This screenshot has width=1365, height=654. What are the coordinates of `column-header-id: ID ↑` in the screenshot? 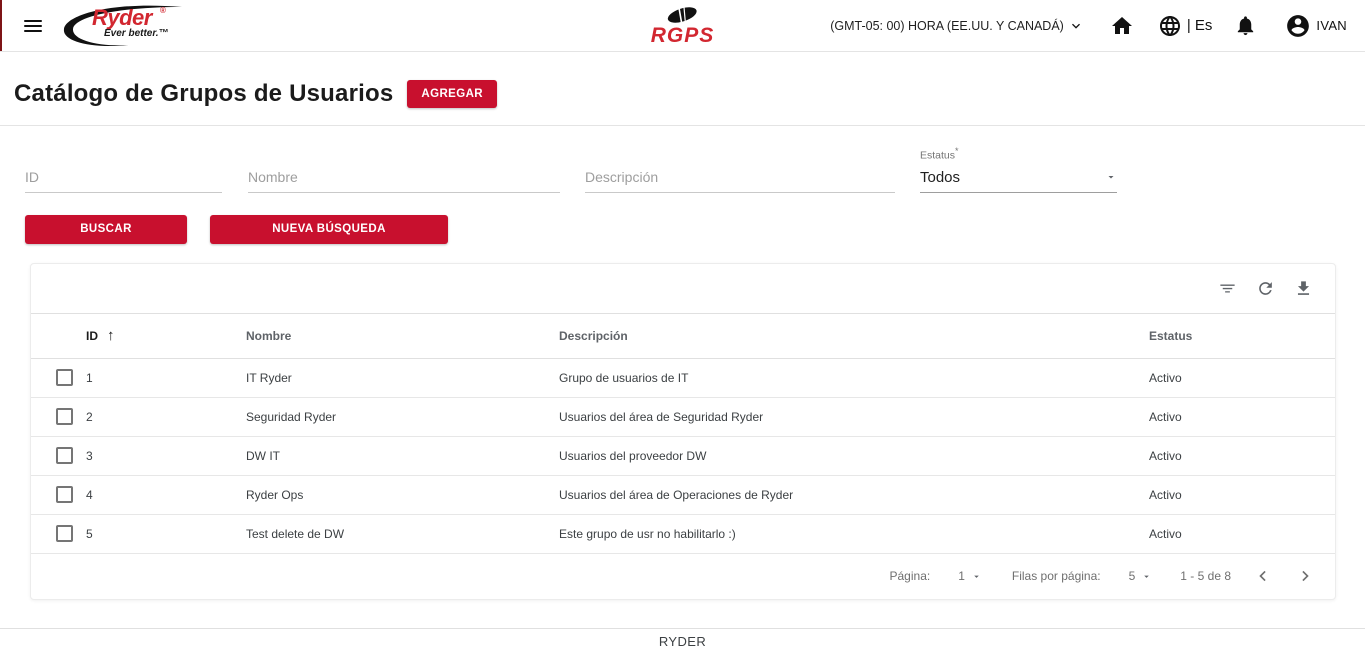 It's located at (166, 335).